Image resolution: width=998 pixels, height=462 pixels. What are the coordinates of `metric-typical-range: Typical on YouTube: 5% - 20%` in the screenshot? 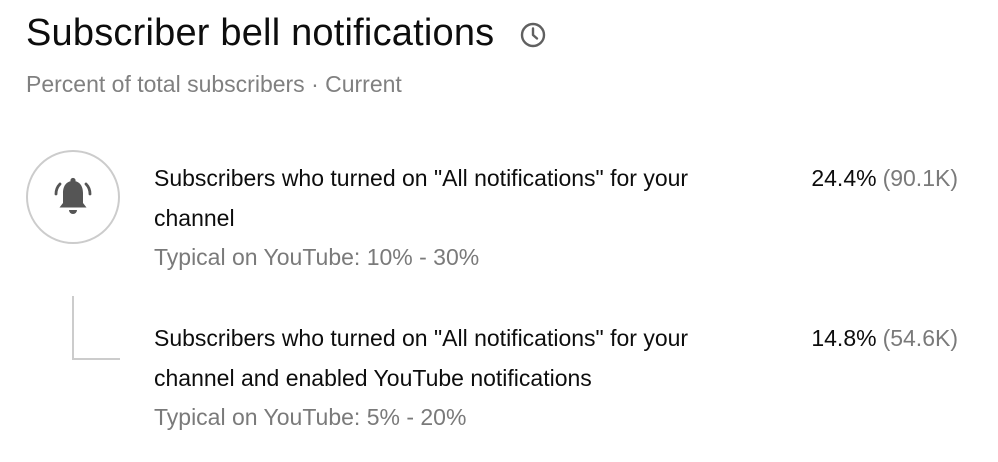 It's located at (310, 417).